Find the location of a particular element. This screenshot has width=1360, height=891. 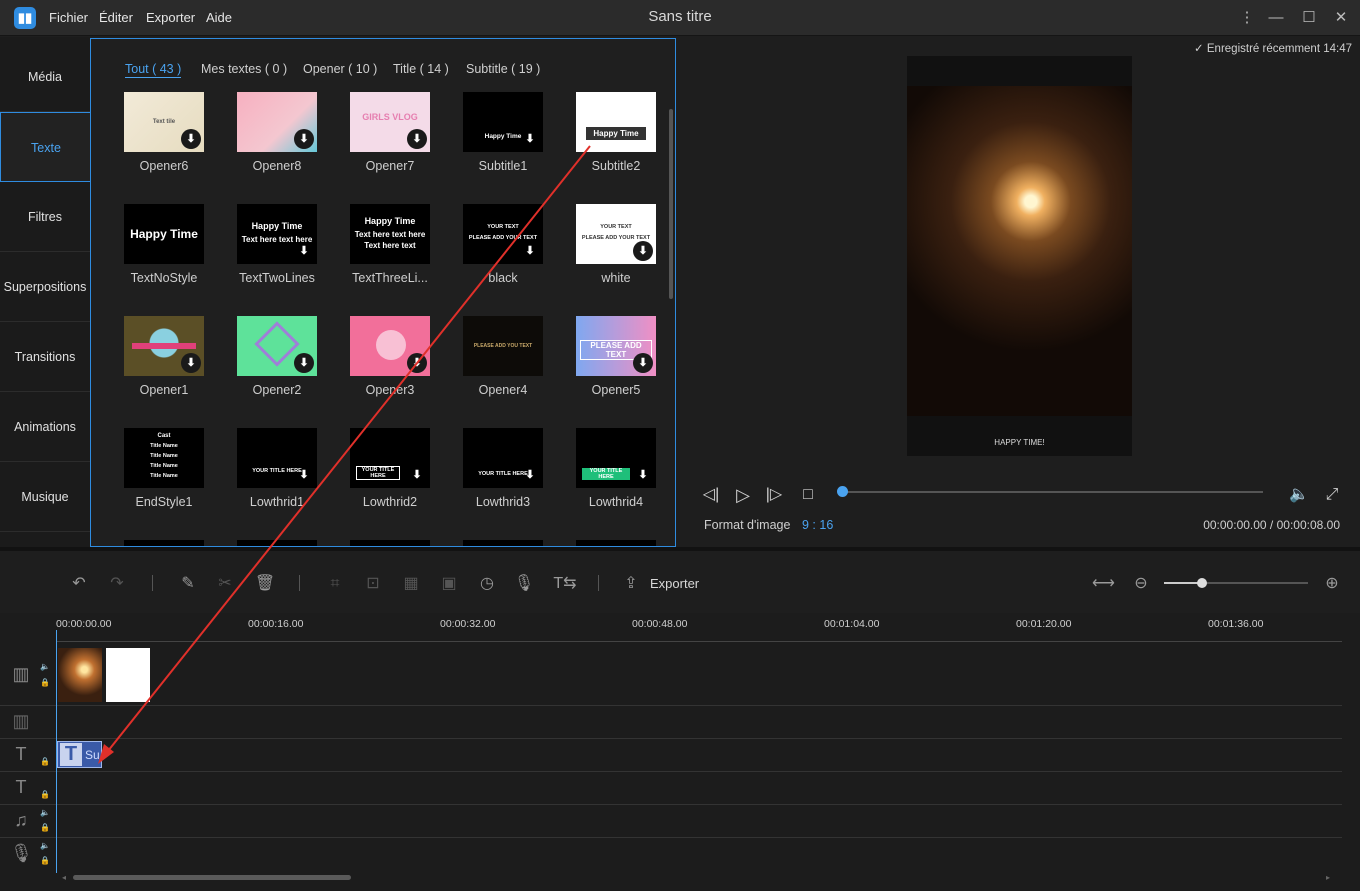

aspect-ratio-value: 9 : 16 is located at coordinates (817, 525).